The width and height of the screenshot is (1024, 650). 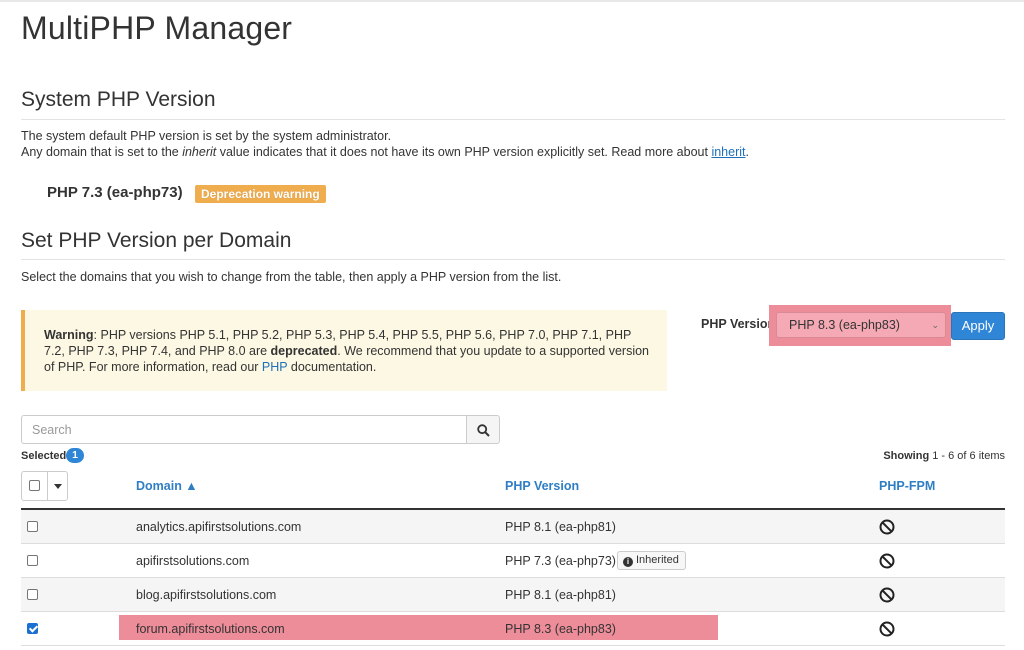 I want to click on table-row: apifirstsolutions.com PHP 7.3 (ea-php73), so click(x=513, y=561).